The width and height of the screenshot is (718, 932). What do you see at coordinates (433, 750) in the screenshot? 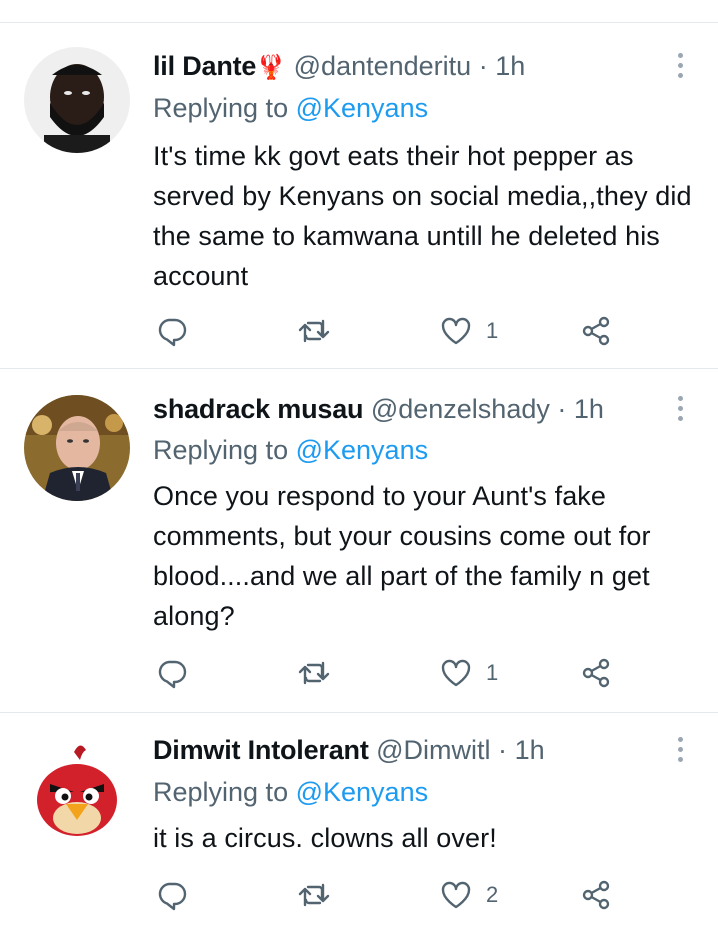
I see `user-handle: @Dimwitl` at bounding box center [433, 750].